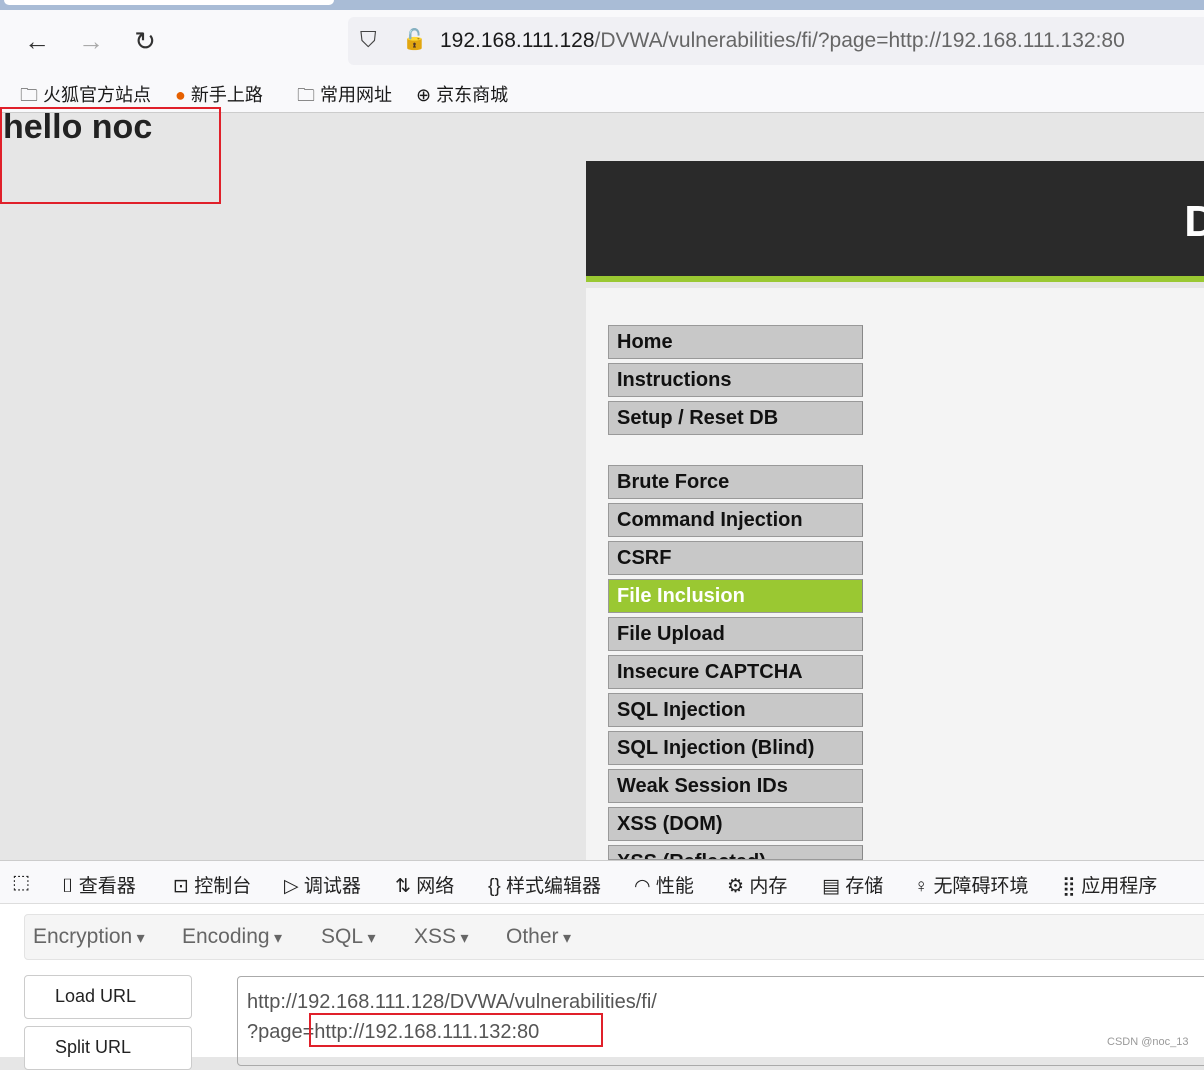 The width and height of the screenshot is (1204, 1070). What do you see at coordinates (864, 886) in the screenshot?
I see `devtools-tab-label: 存储` at bounding box center [864, 886].